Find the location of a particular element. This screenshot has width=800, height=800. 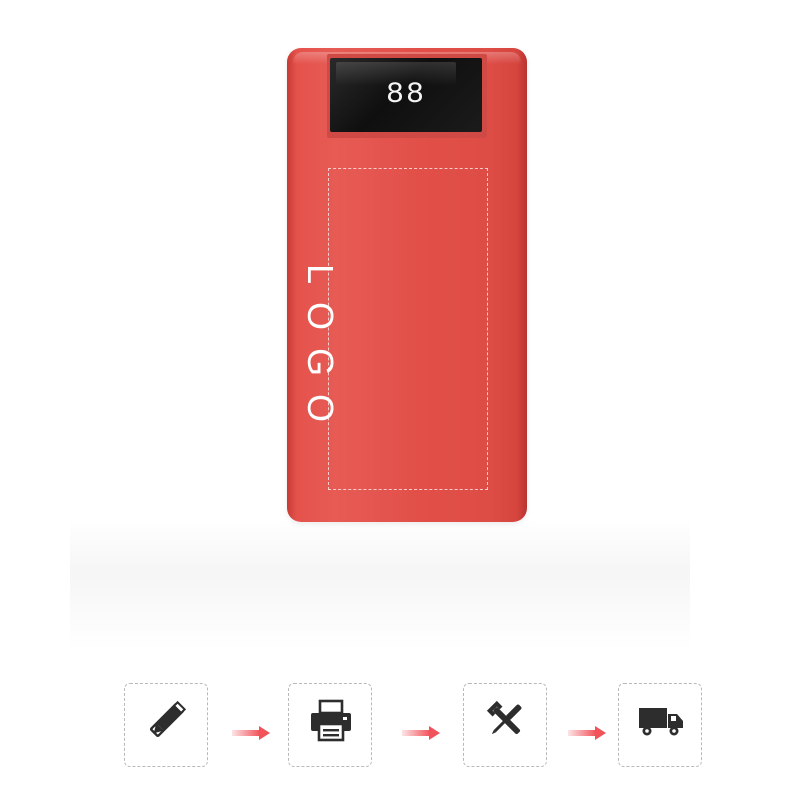

design-pencil-ruler-icon is located at coordinates (168, 719).